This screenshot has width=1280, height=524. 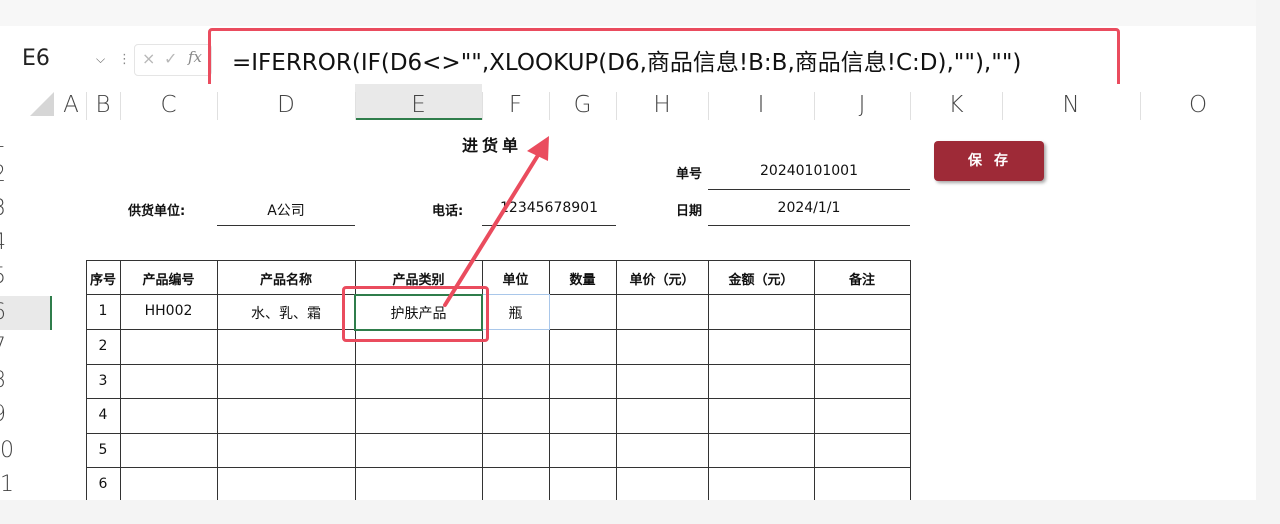 I want to click on row-header-2: 2, so click(x=18, y=175).